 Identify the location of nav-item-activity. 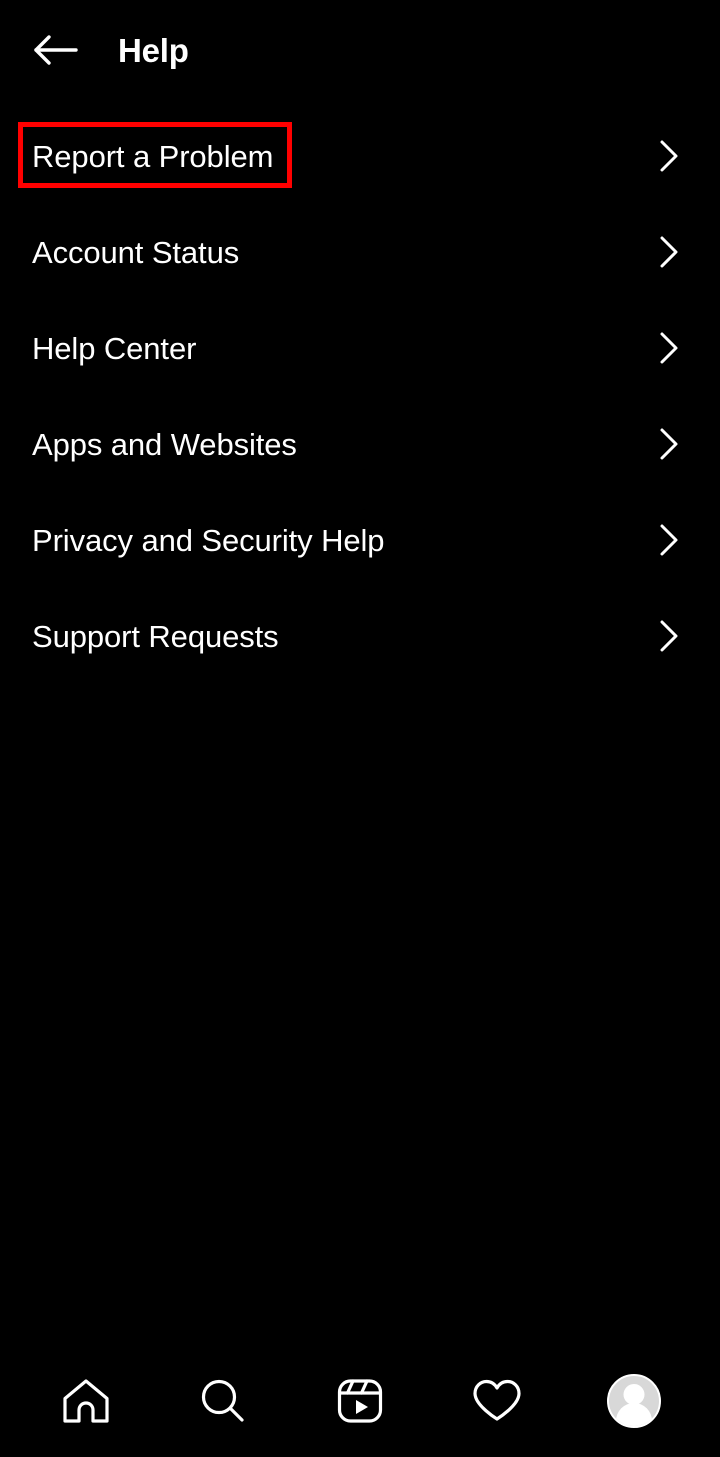
(497, 1401).